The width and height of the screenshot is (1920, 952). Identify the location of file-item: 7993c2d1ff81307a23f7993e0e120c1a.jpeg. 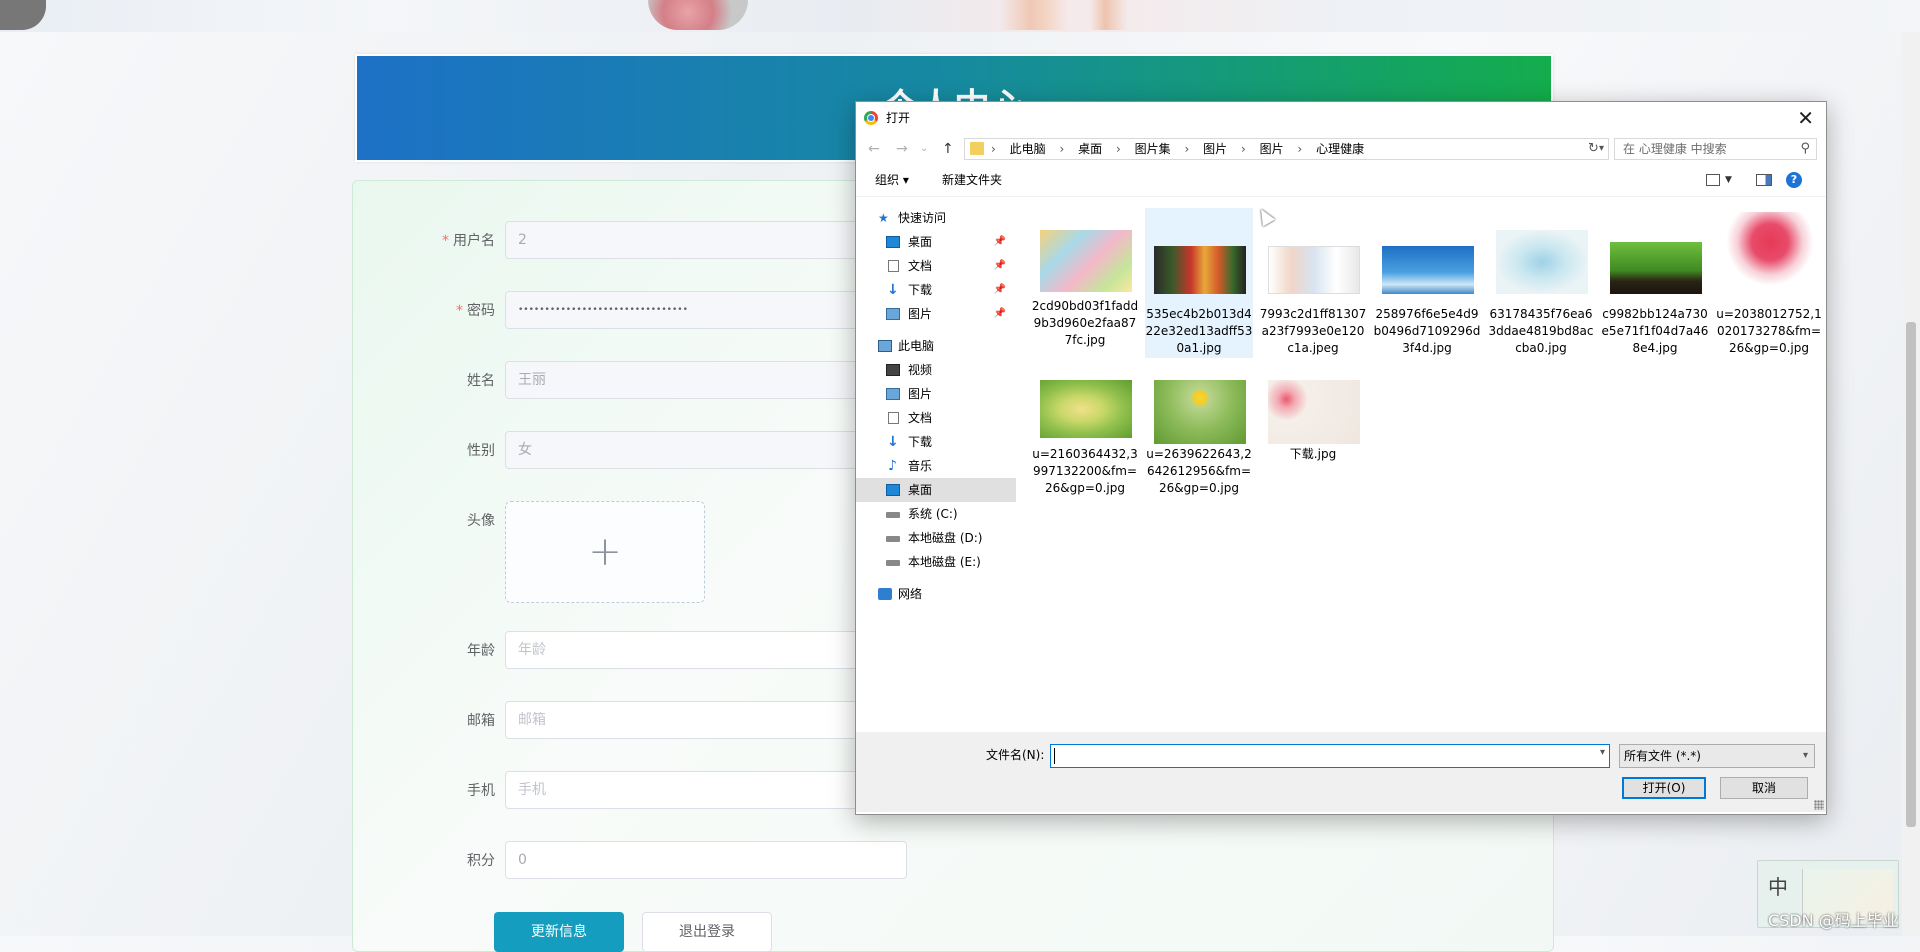
(1313, 281).